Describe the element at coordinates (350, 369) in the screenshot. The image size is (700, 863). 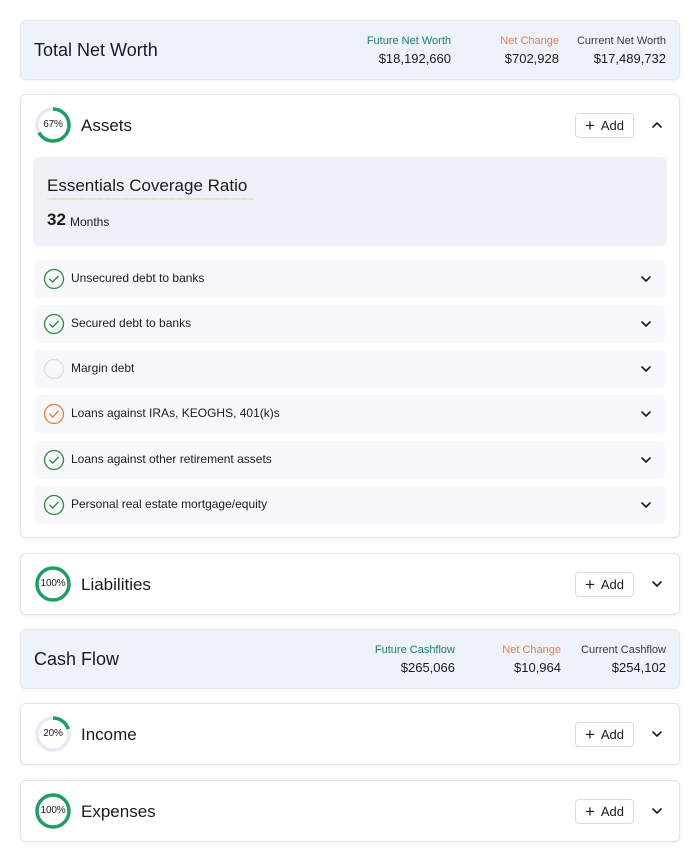
I see `list-item: Margin debt` at that location.